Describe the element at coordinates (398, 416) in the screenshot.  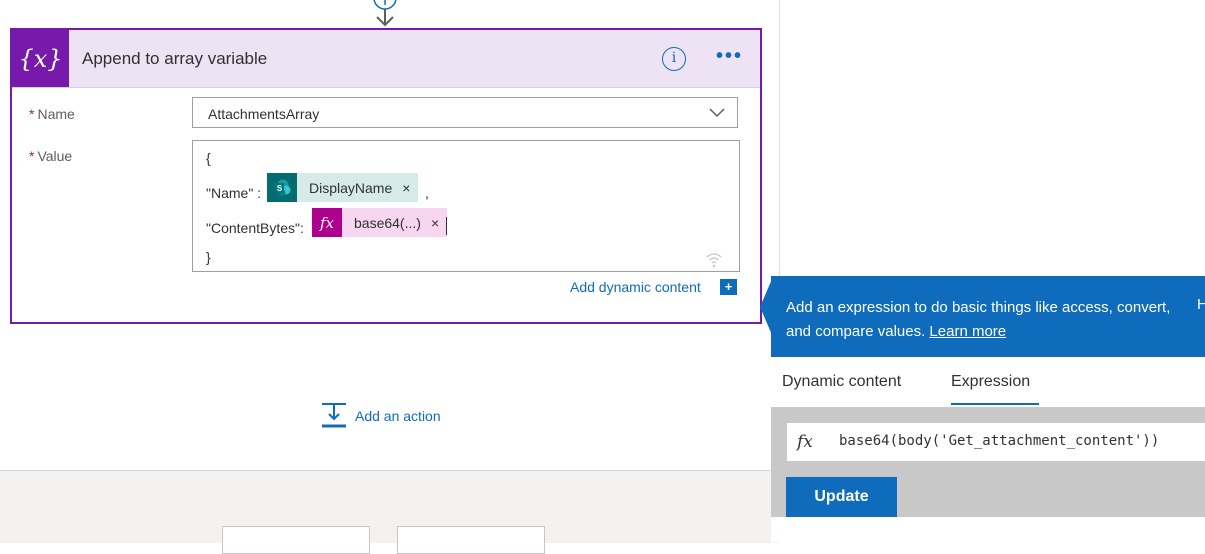
I see `add-action-label: Add an action` at that location.